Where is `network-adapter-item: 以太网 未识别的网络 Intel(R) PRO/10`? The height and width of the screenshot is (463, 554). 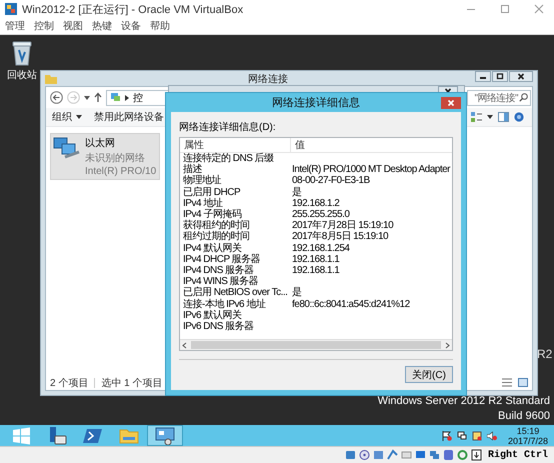 network-adapter-item: 以太网 未识别的网络 Intel(R) PRO/10 is located at coordinates (105, 156).